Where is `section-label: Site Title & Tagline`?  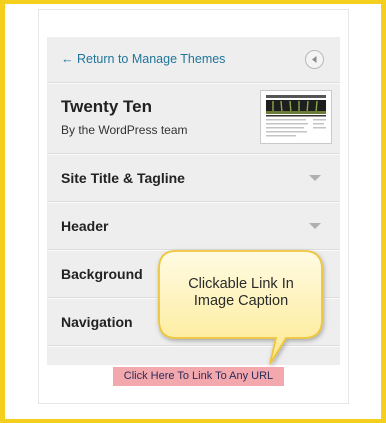 section-label: Site Title & Tagline is located at coordinates (123, 178).